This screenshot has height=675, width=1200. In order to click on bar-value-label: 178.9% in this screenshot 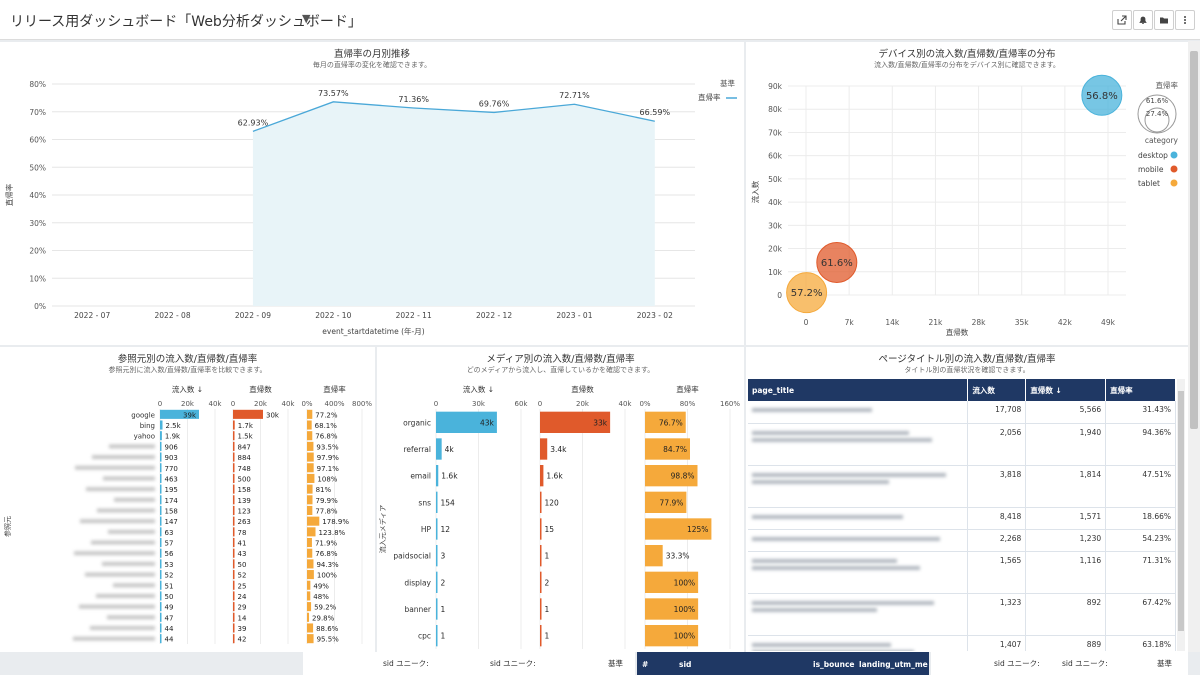, I will do `click(335, 522)`.